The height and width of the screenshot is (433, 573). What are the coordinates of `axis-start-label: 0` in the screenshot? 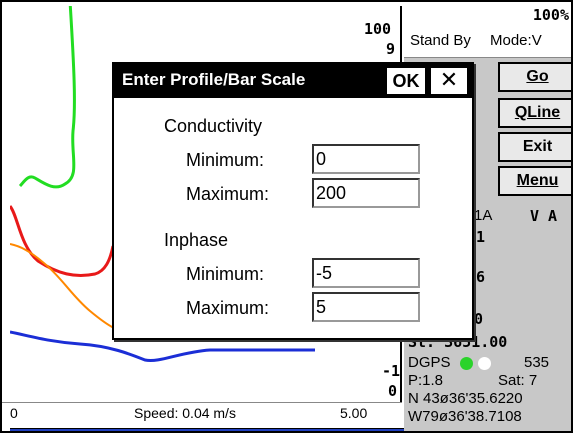 It's located at (14, 413).